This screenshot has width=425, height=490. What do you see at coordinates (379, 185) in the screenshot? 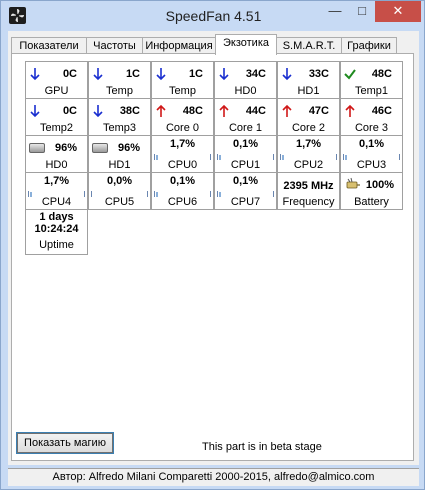
I see `battery-value: 100%` at bounding box center [379, 185].